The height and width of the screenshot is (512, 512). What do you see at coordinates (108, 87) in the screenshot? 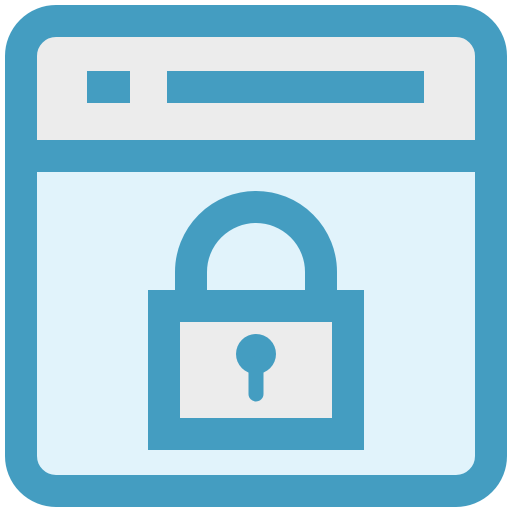
I see `window-button-icon` at bounding box center [108, 87].